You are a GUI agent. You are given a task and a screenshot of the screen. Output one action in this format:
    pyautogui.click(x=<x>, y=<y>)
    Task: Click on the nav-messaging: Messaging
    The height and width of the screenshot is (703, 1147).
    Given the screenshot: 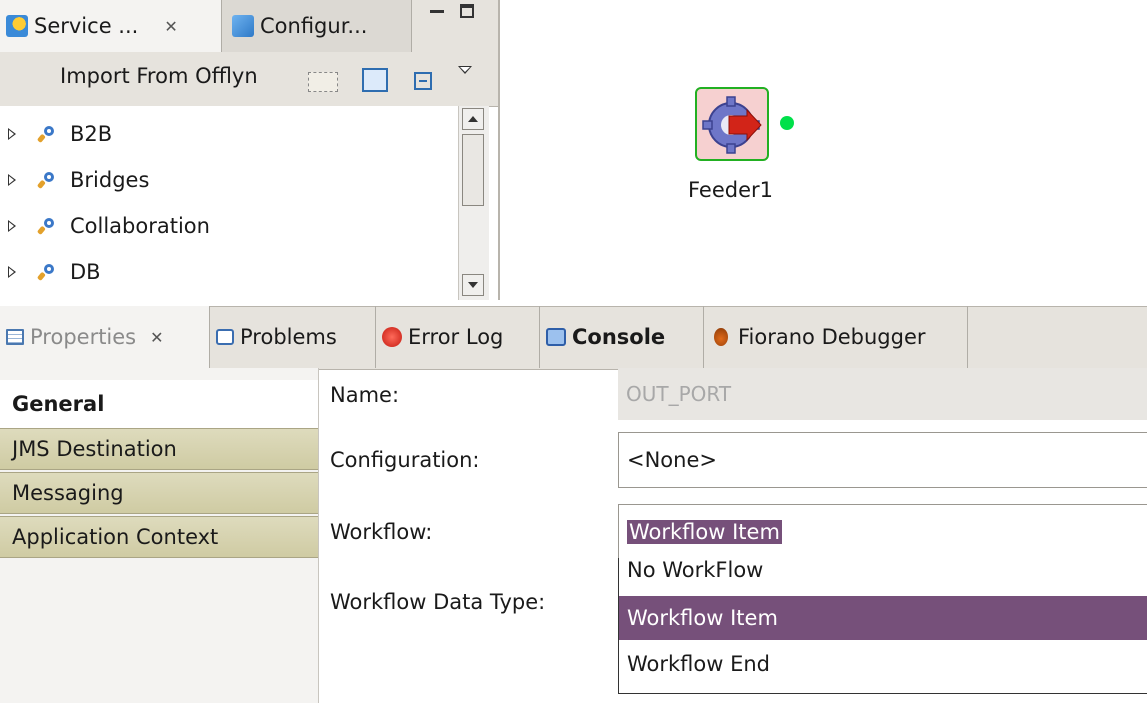 What is the action you would take?
    pyautogui.click(x=159, y=493)
    